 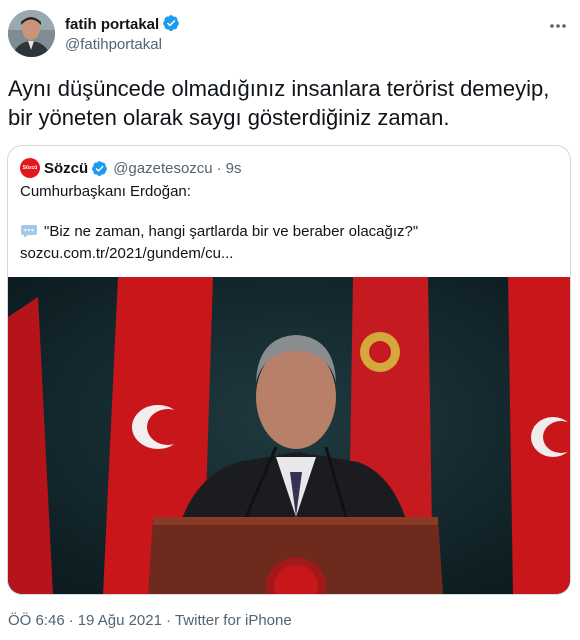 What do you see at coordinates (162, 168) in the screenshot?
I see `quoted-author-handle: @gazetesozcu` at bounding box center [162, 168].